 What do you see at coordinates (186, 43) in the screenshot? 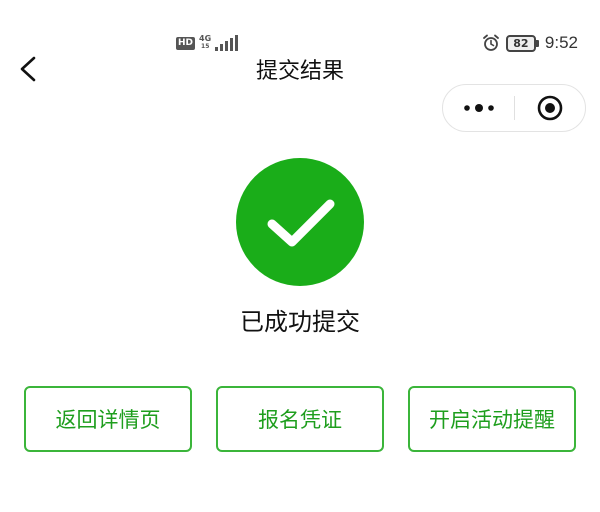
I see `hd-badge: HD` at bounding box center [186, 43].